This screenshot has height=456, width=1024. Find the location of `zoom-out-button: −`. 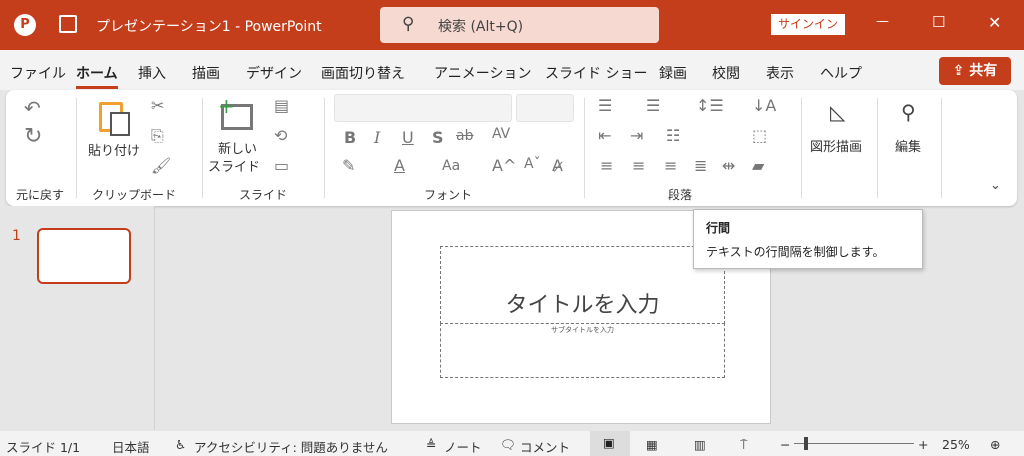

zoom-out-button: − is located at coordinates (785, 444).